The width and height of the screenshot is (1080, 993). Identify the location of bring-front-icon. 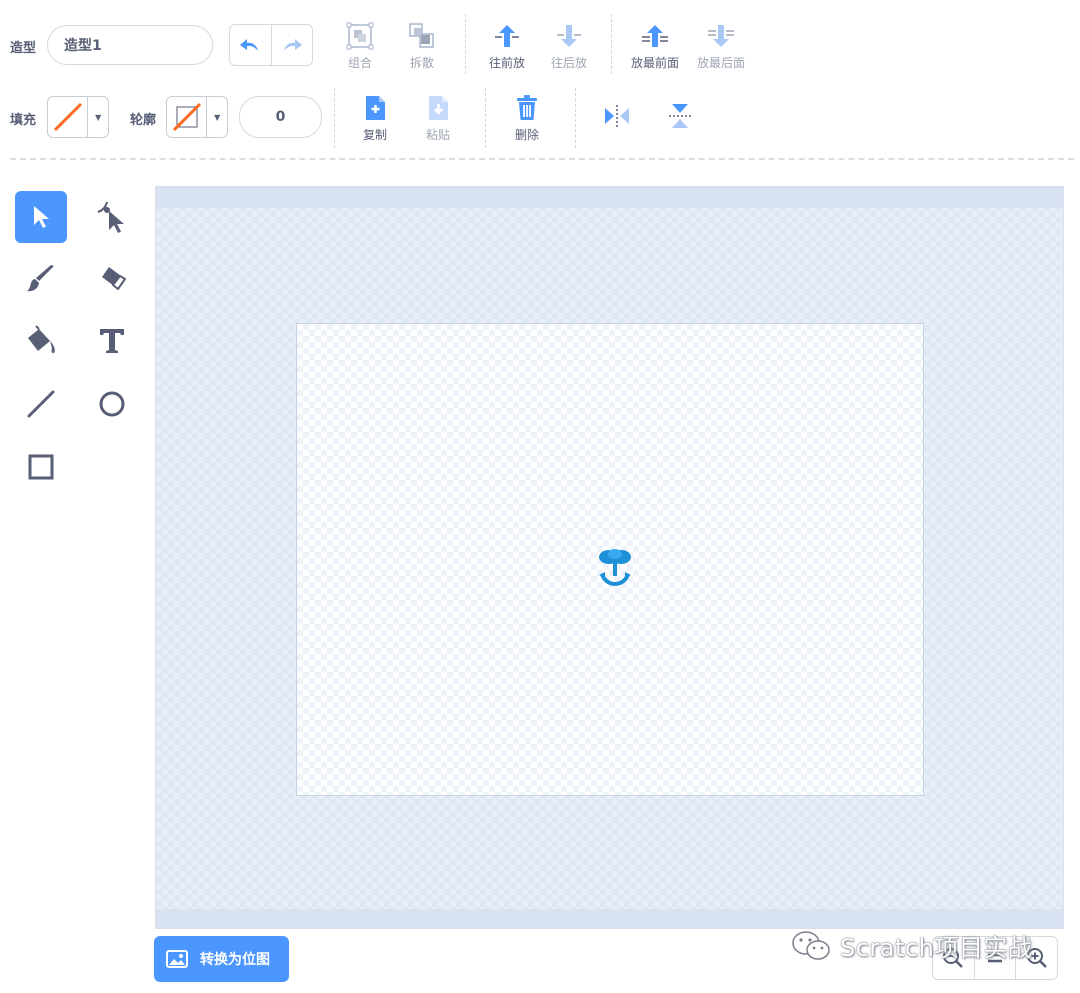
(655, 36).